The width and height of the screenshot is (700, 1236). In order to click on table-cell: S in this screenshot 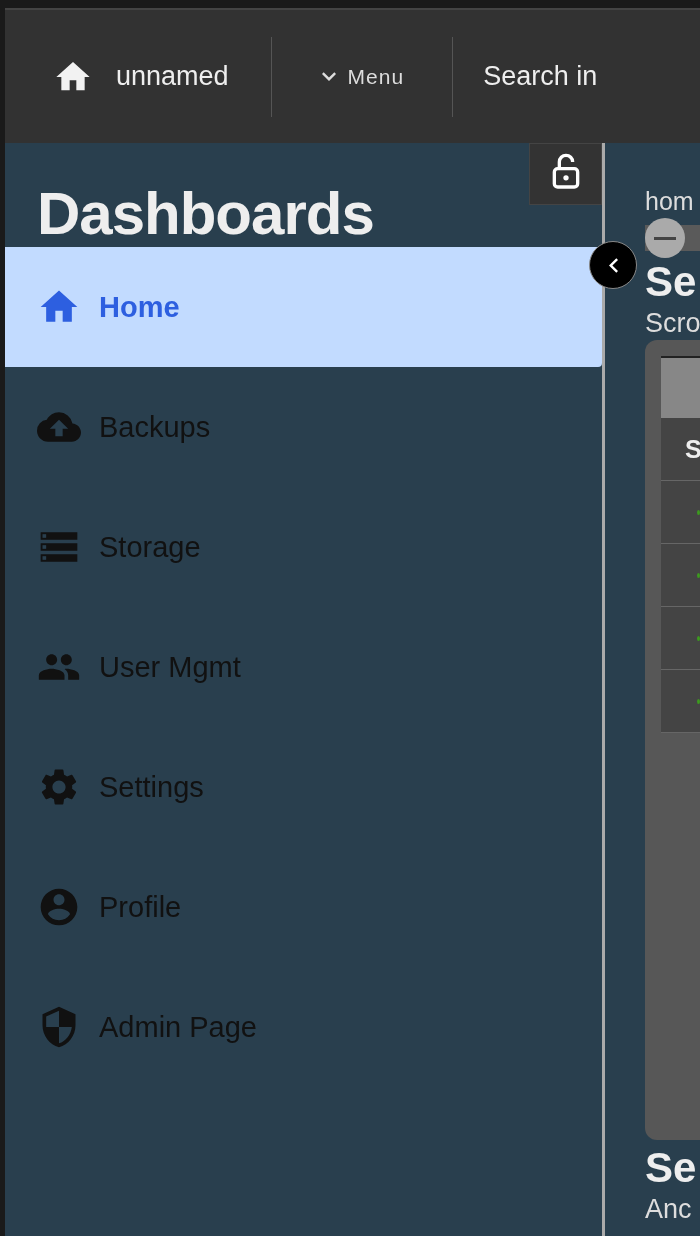, I will do `click(692, 449)`.